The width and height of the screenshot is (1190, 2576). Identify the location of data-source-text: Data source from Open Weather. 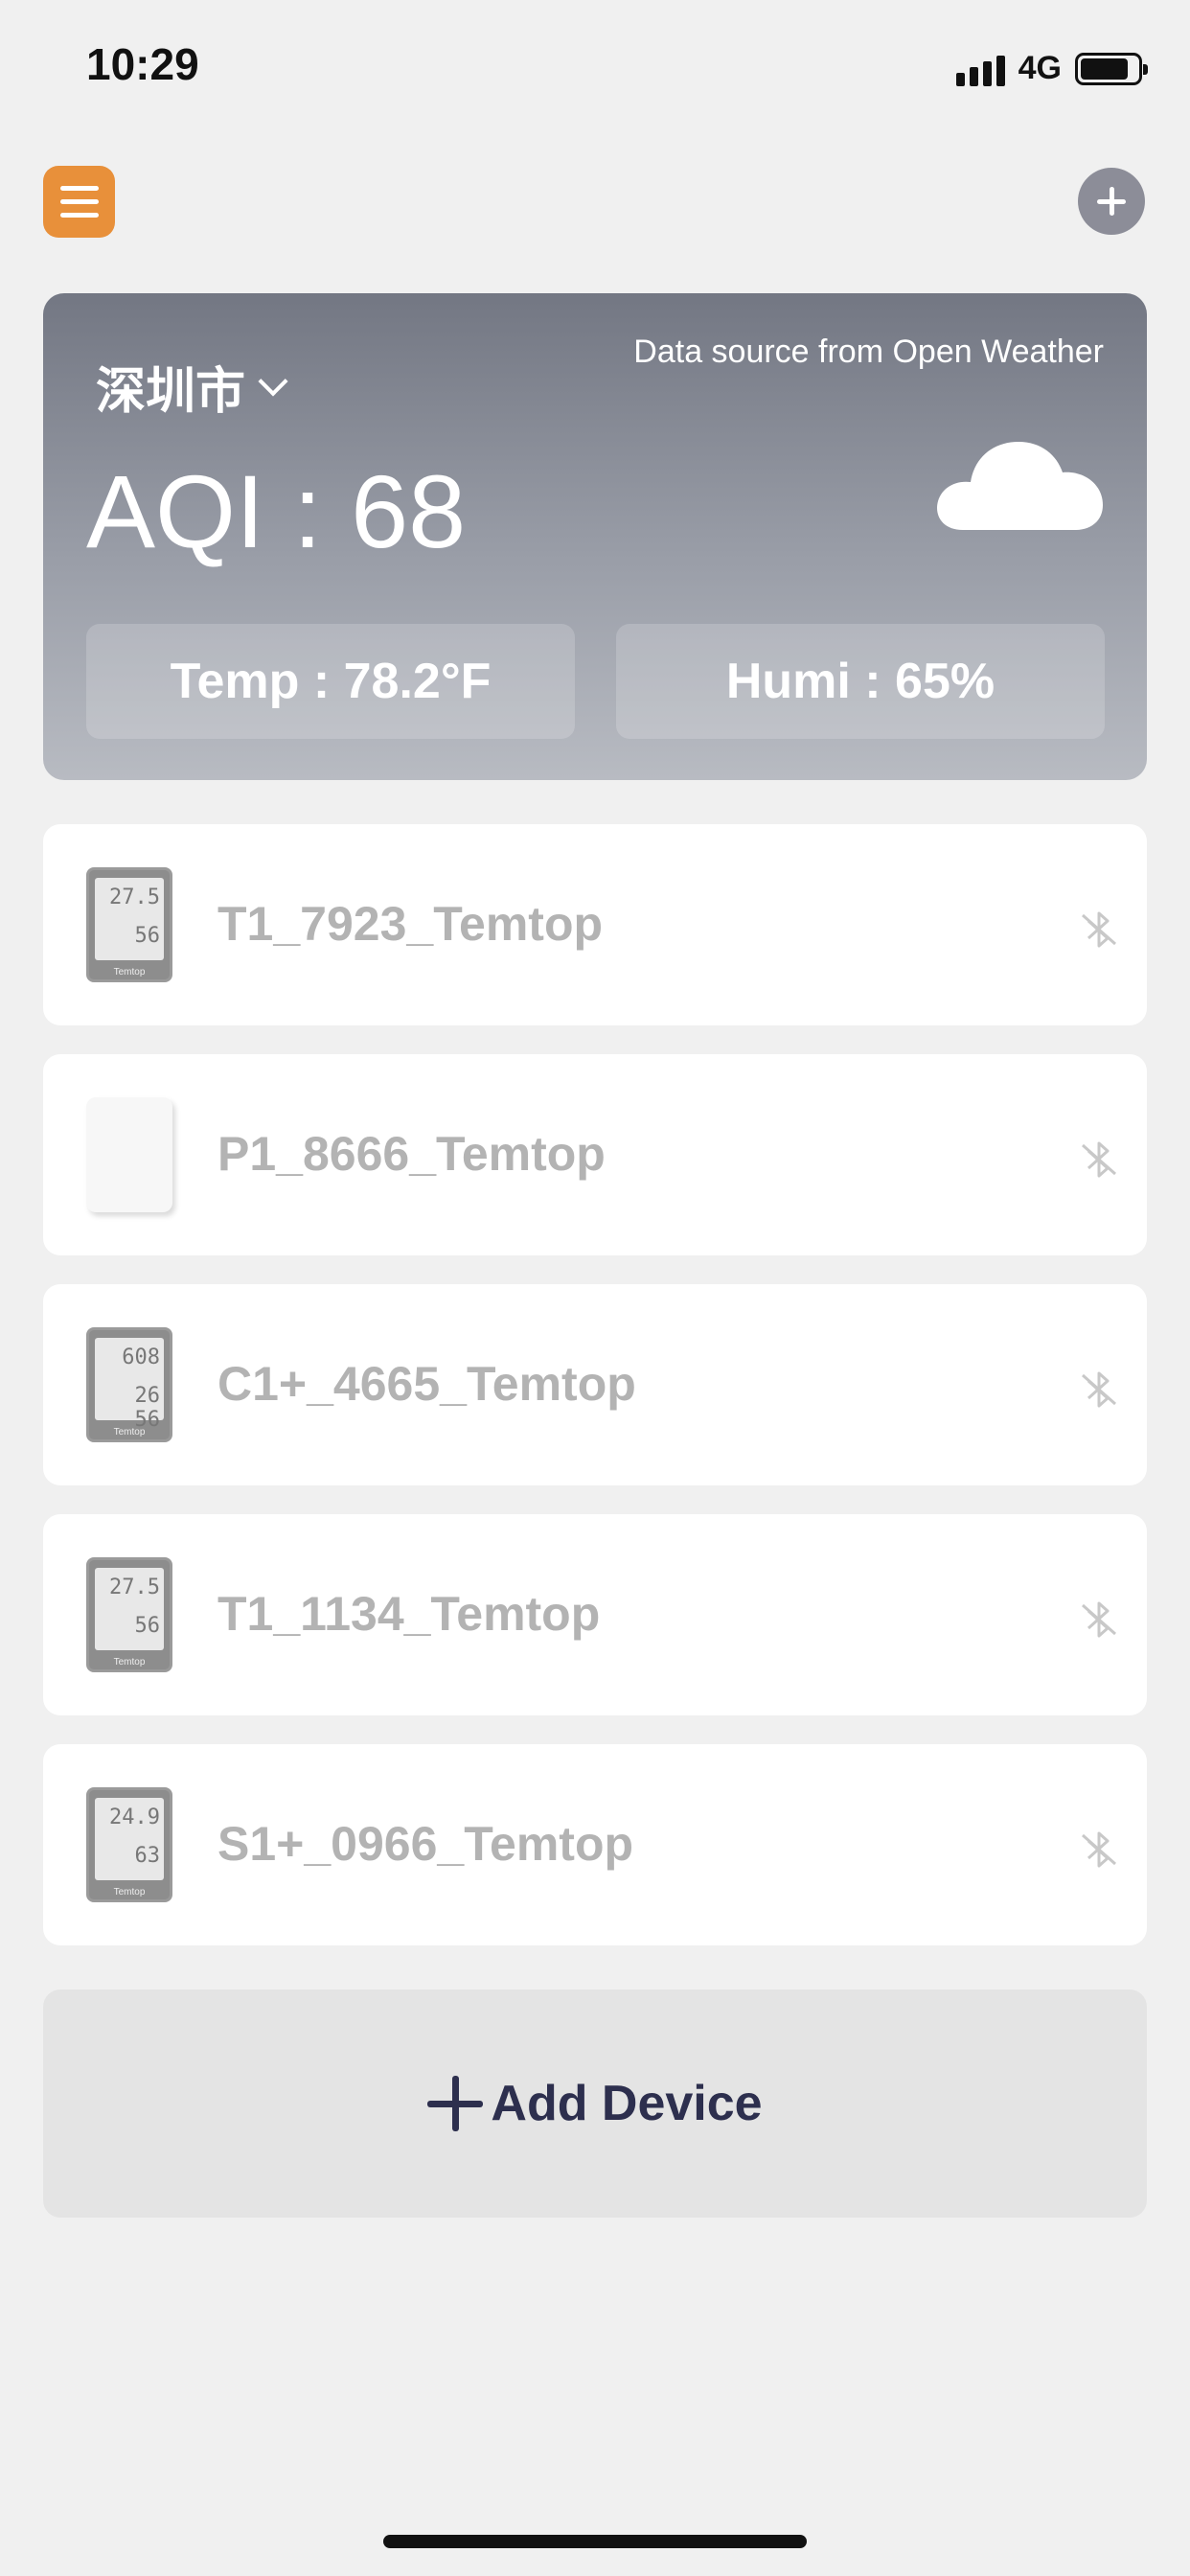
(869, 352).